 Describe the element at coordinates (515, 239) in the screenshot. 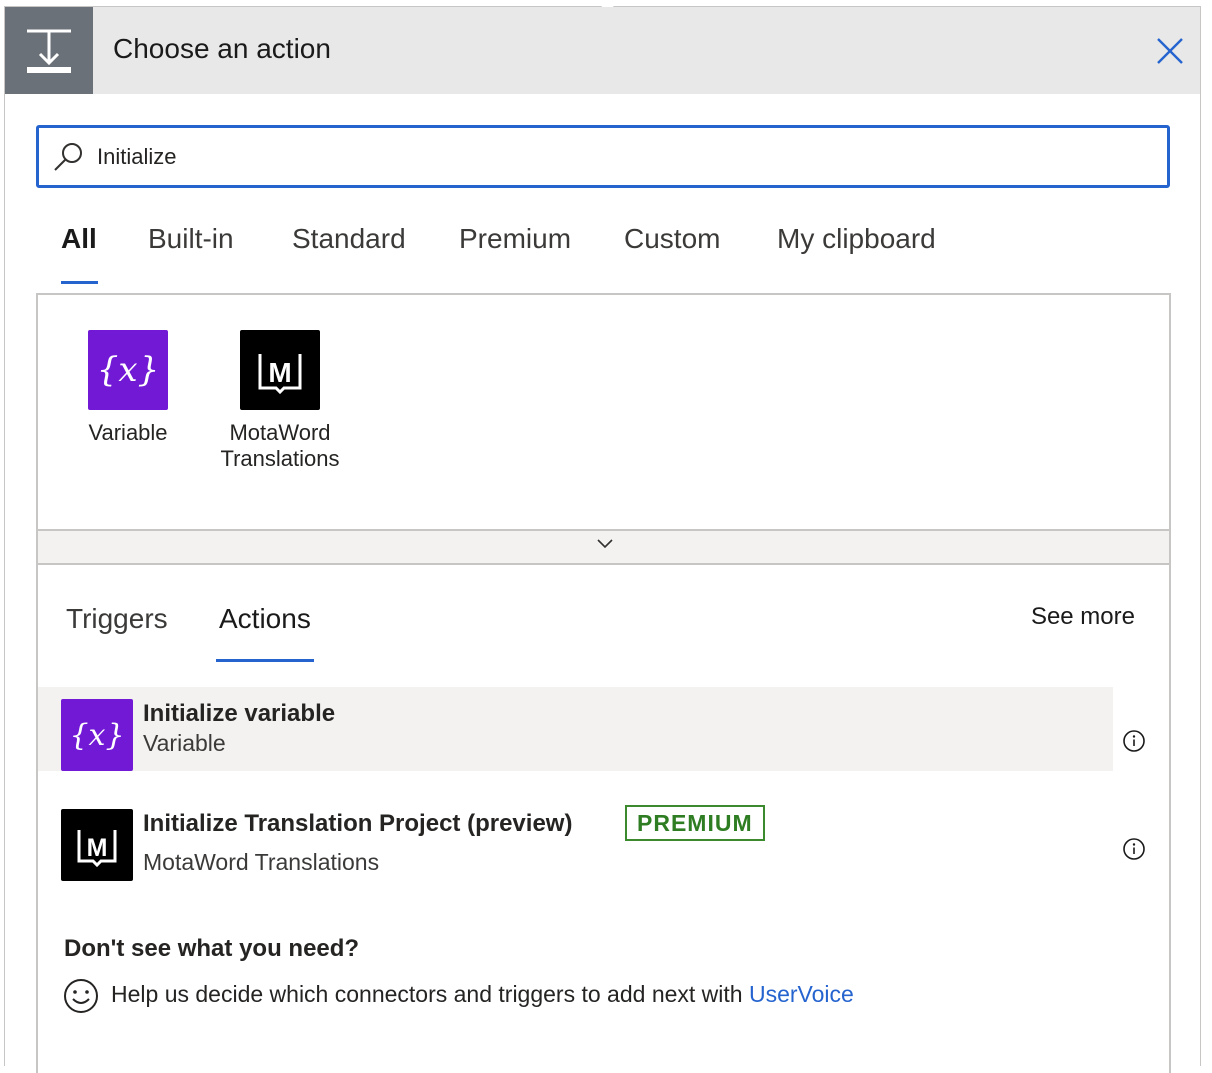

I see `tab-premium: Premium` at that location.